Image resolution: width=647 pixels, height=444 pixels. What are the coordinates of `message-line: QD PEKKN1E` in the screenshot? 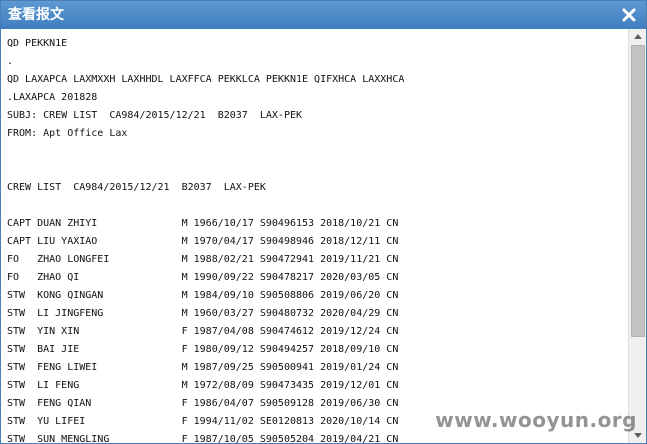 It's located at (37, 43).